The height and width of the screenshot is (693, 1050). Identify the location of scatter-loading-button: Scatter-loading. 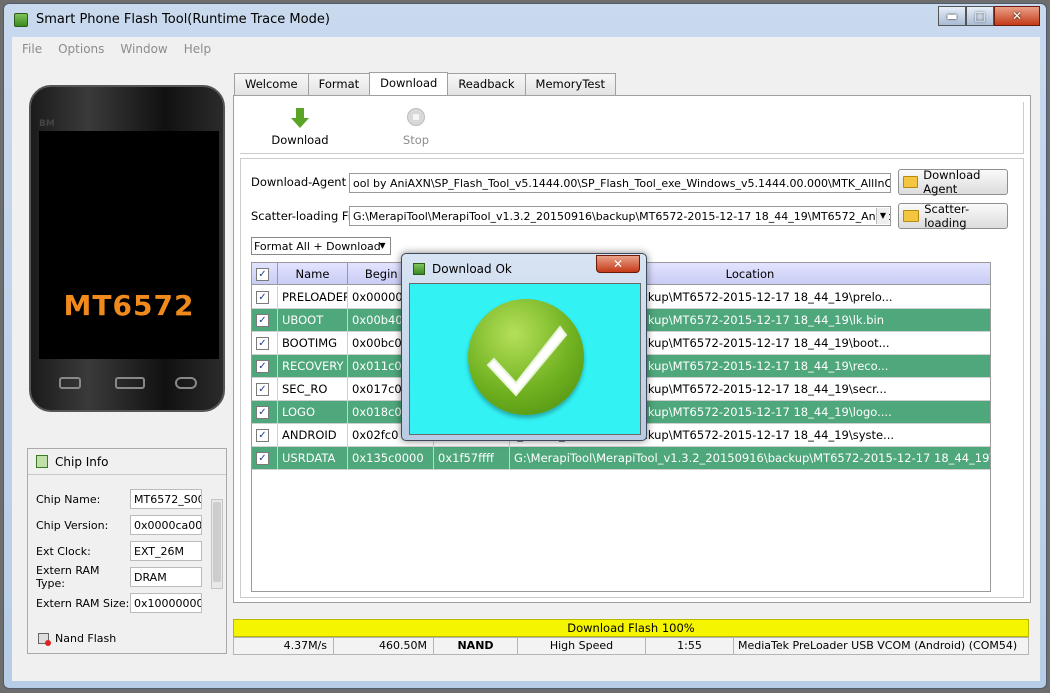
(953, 216).